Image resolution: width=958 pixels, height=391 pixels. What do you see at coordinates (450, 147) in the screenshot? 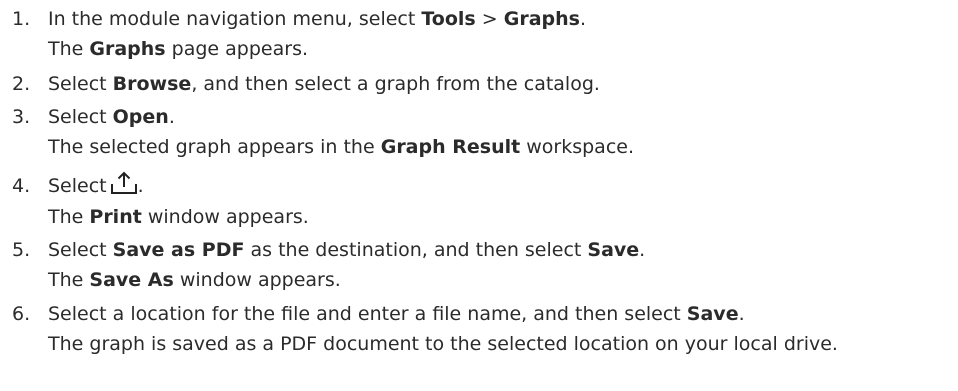
I see `ui-term-graph-result: Graph Result` at bounding box center [450, 147].